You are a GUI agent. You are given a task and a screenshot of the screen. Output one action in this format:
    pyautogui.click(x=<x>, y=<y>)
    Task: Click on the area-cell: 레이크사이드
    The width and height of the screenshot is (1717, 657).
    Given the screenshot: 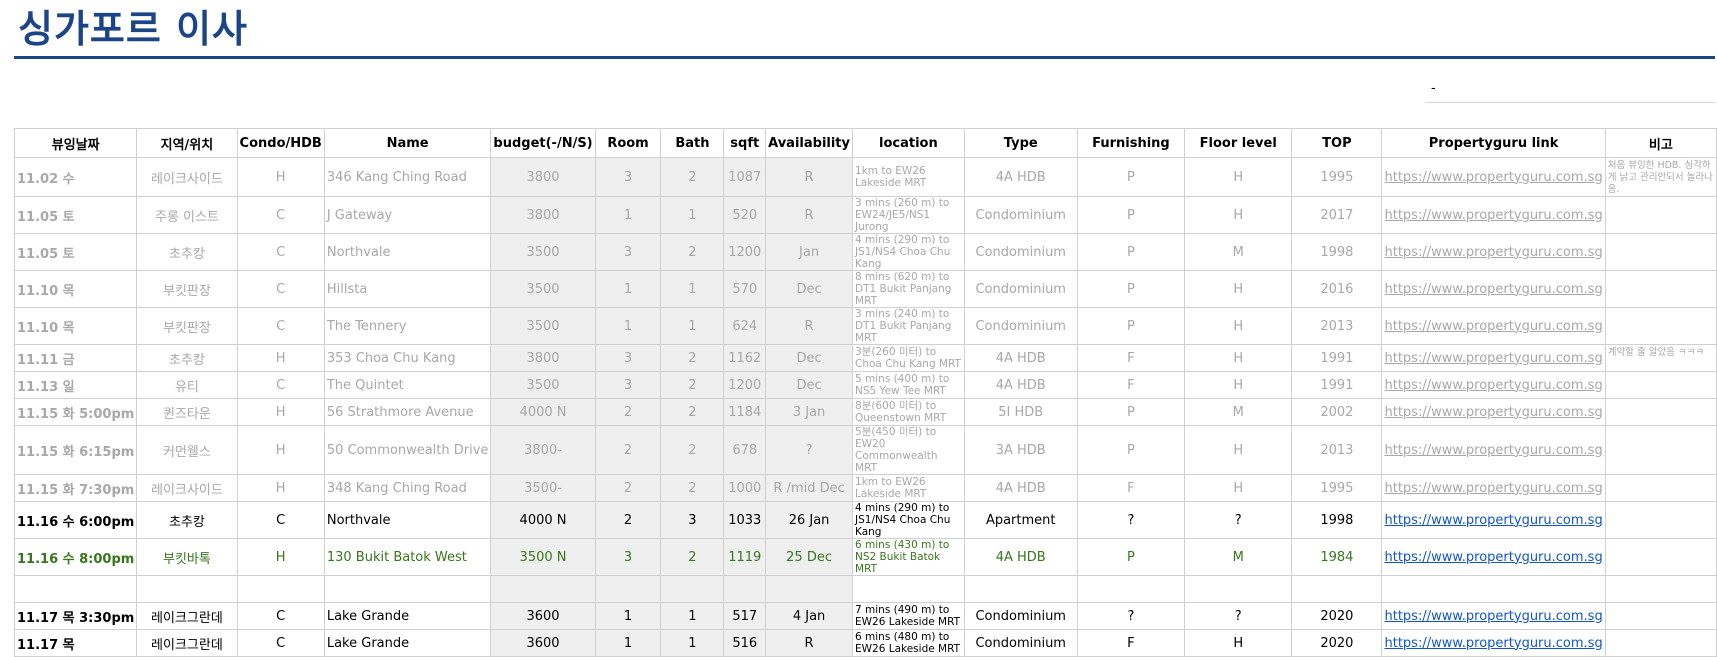 What is the action you would take?
    pyautogui.click(x=187, y=177)
    